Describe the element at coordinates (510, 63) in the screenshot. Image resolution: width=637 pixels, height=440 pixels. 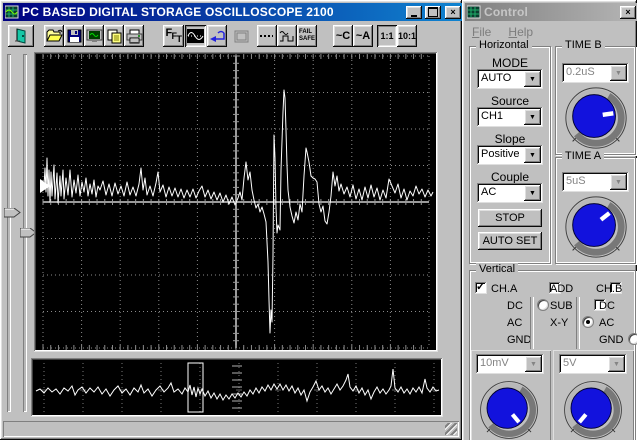
I see `mode-label: MODE` at that location.